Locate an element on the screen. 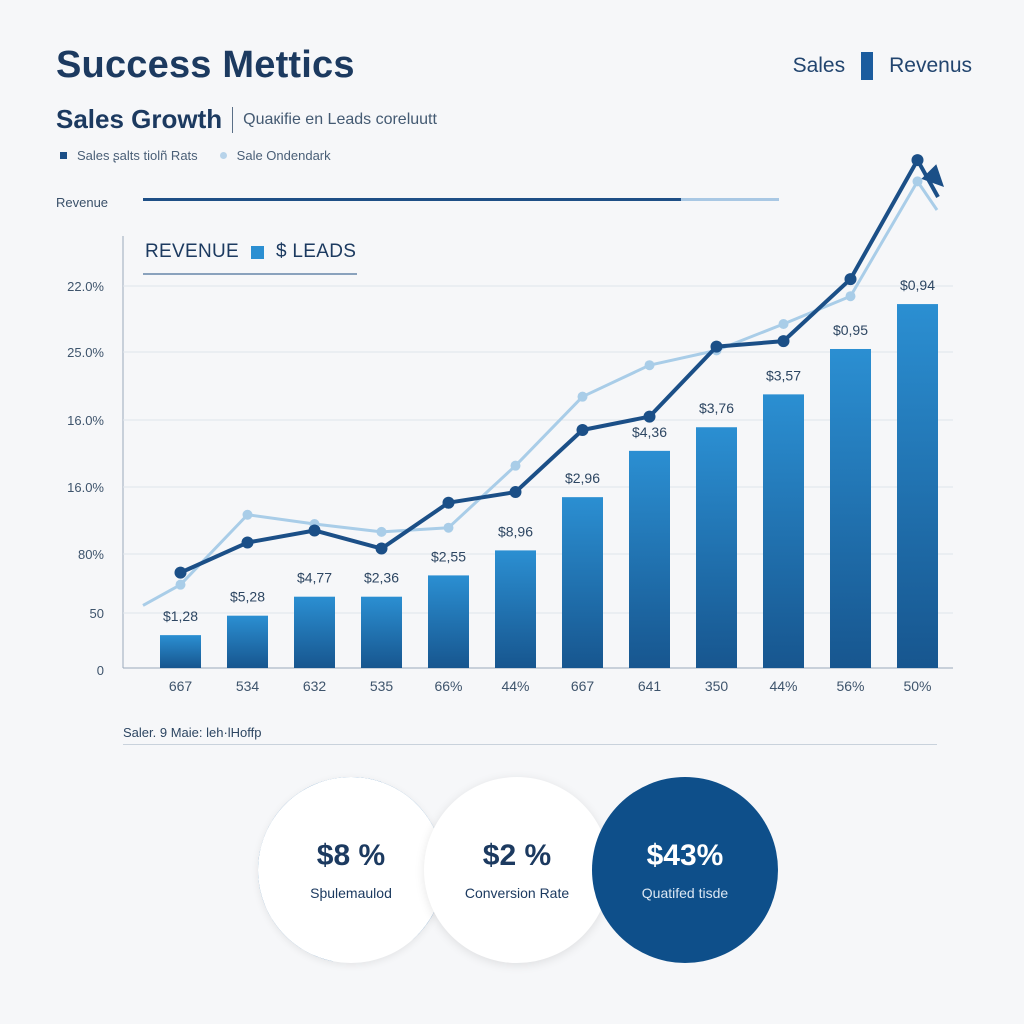  data-label: $3,57 is located at coordinates (783, 375).